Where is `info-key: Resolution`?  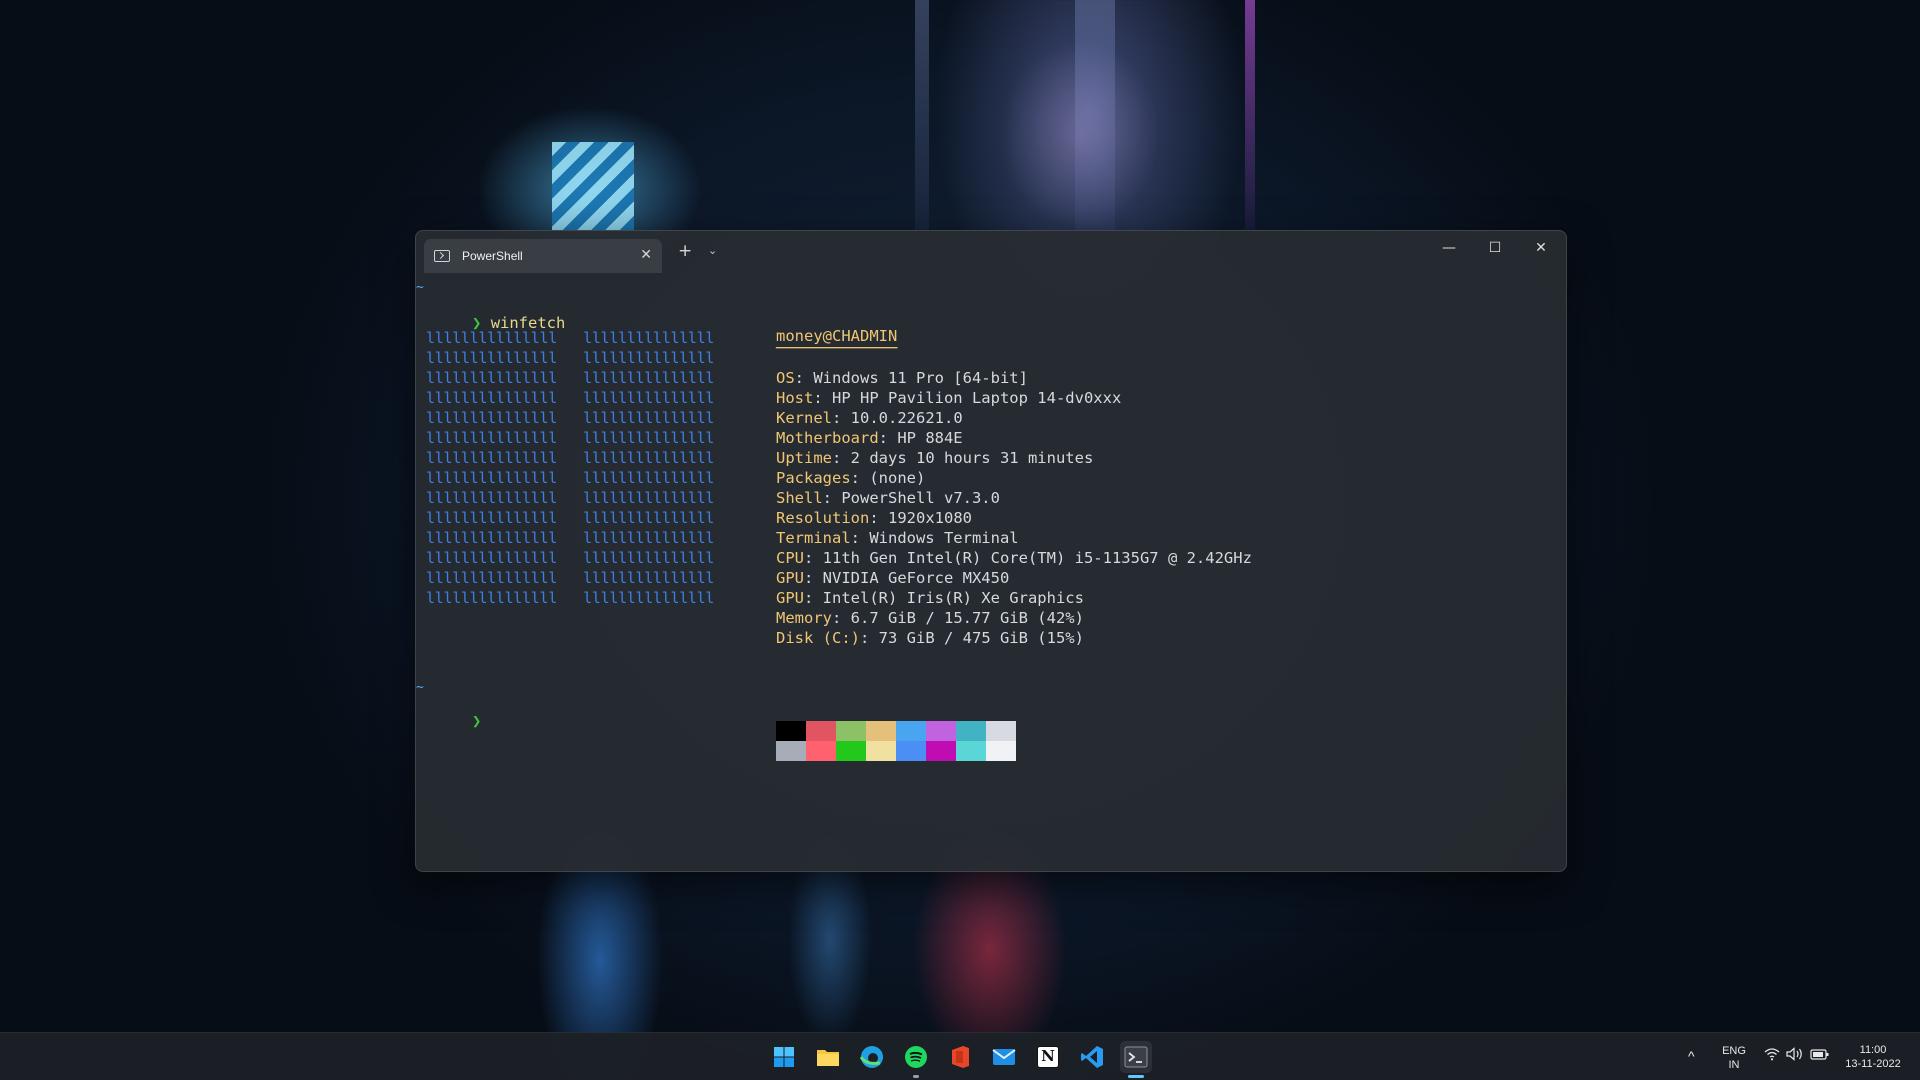 info-key: Resolution is located at coordinates (823, 518).